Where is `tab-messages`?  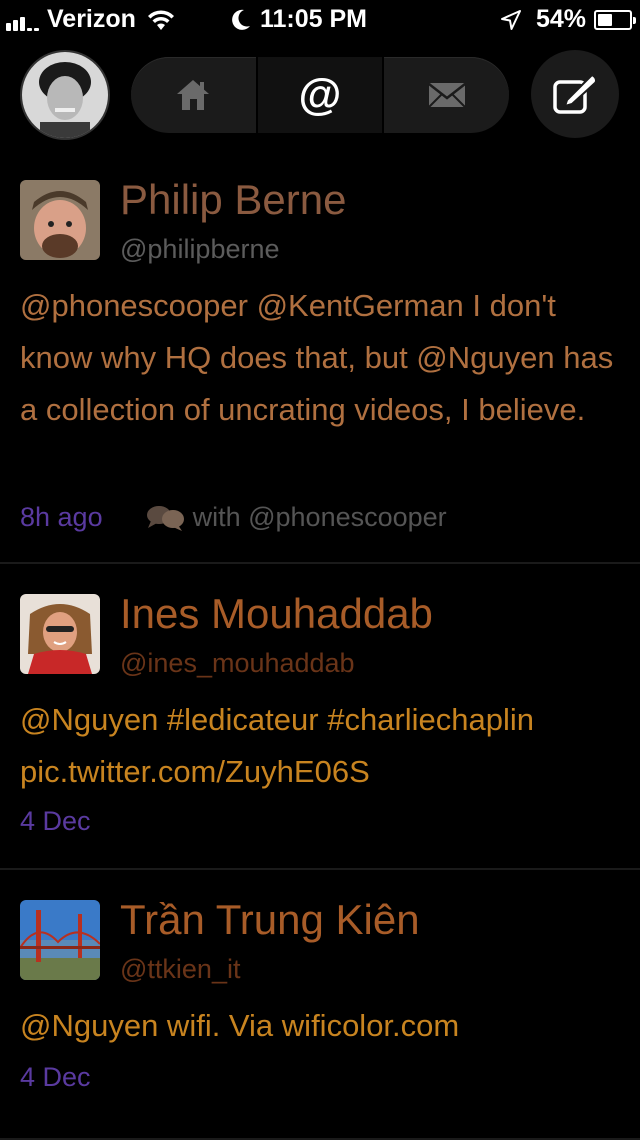 tab-messages is located at coordinates (446, 95).